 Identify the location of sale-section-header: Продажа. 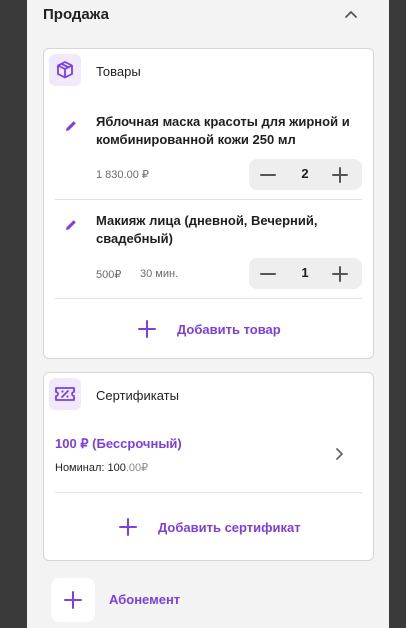
(208, 16).